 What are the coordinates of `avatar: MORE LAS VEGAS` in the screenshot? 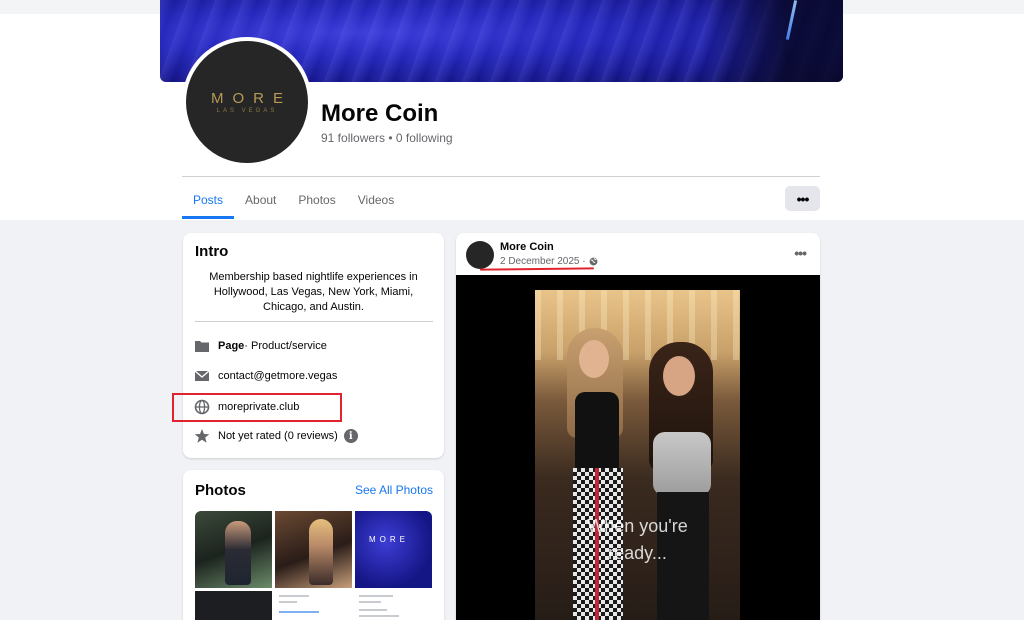 It's located at (247, 102).